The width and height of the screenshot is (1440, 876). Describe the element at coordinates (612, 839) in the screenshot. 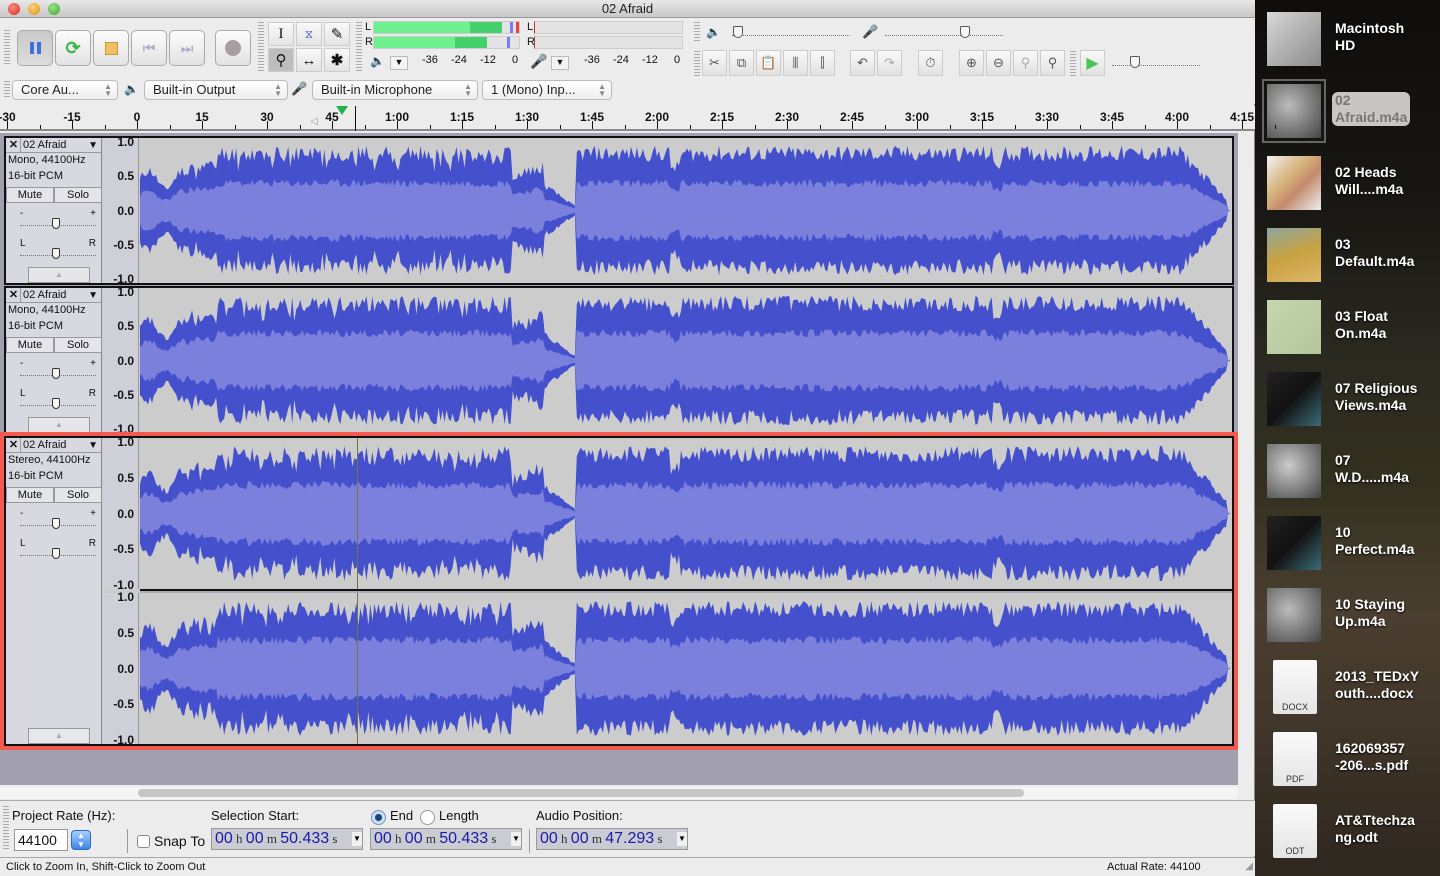

I see `audio-position-field: 00 h 00 m 47.293 s ▼` at that location.